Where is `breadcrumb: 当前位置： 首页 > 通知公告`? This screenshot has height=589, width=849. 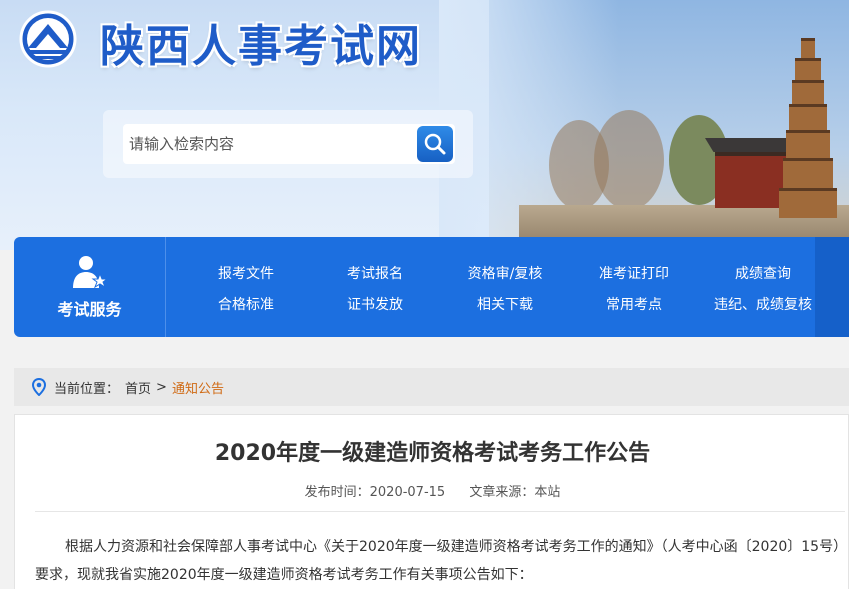
breadcrumb: 当前位置： 首页 > 通知公告 is located at coordinates (431, 387).